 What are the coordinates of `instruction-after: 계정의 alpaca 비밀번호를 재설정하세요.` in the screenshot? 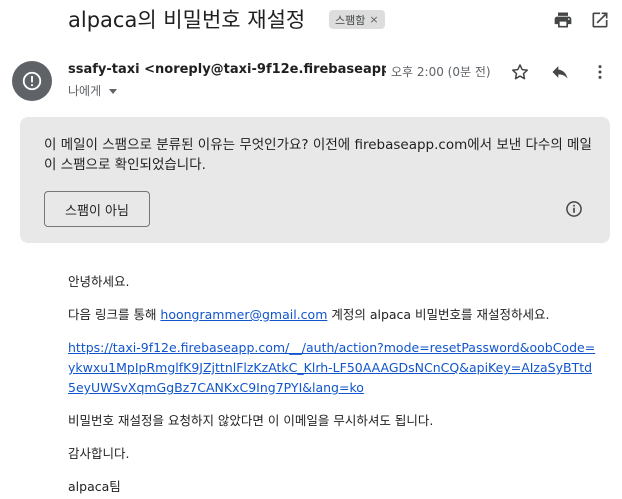 It's located at (438, 314).